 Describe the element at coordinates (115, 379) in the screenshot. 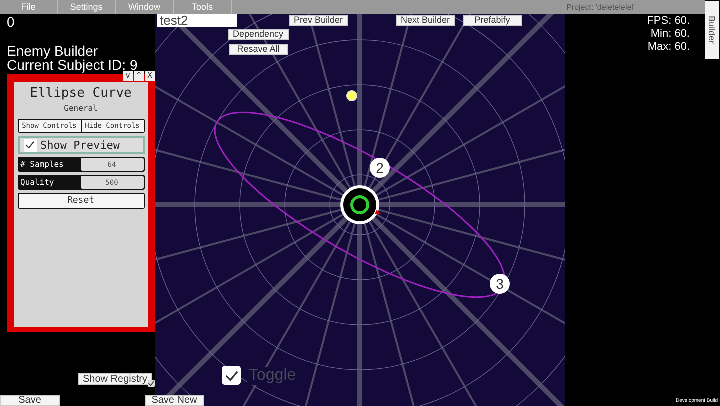

I see `show-registry-button: Show Registry` at that location.